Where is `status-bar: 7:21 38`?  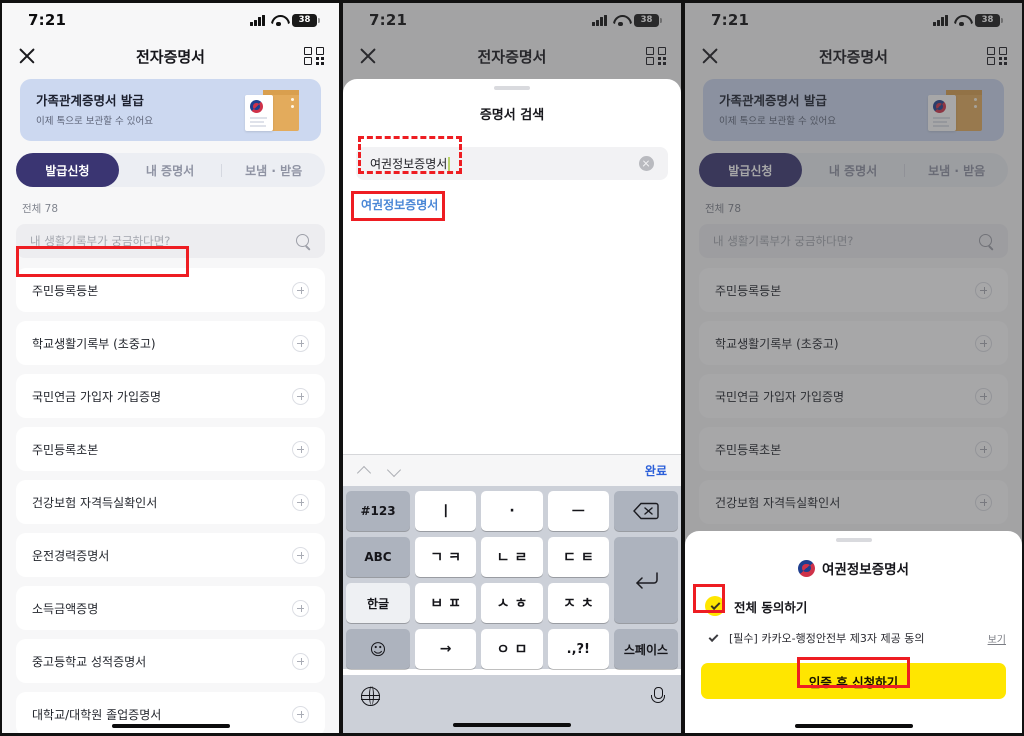 status-bar: 7:21 38 is located at coordinates (170, 20).